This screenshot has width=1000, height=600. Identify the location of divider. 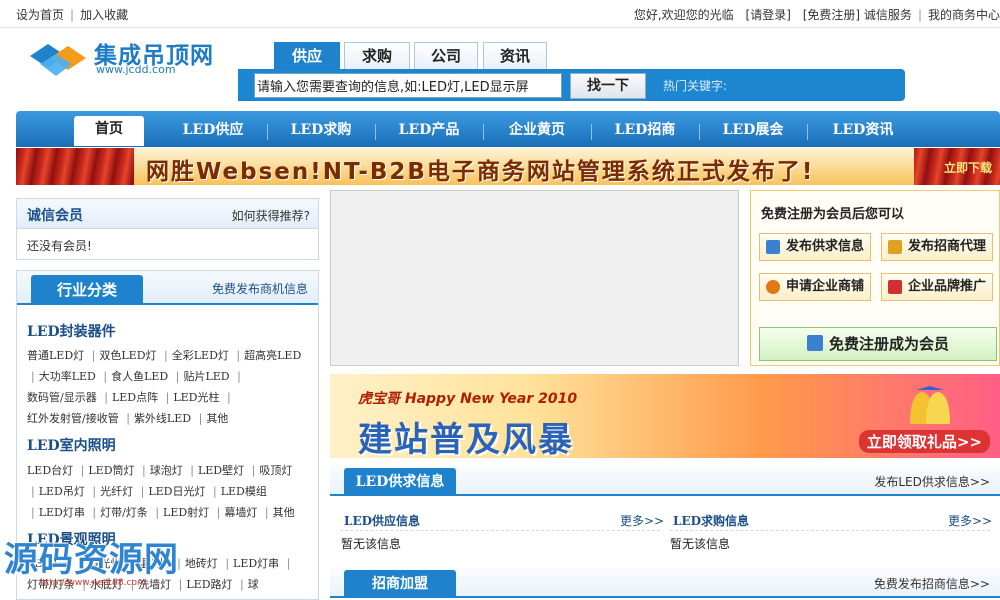
(500, 530).